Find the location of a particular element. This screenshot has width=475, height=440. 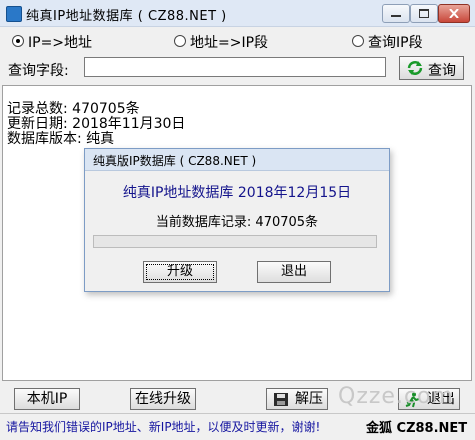

local-ip-button: 本机IP is located at coordinates (47, 399).